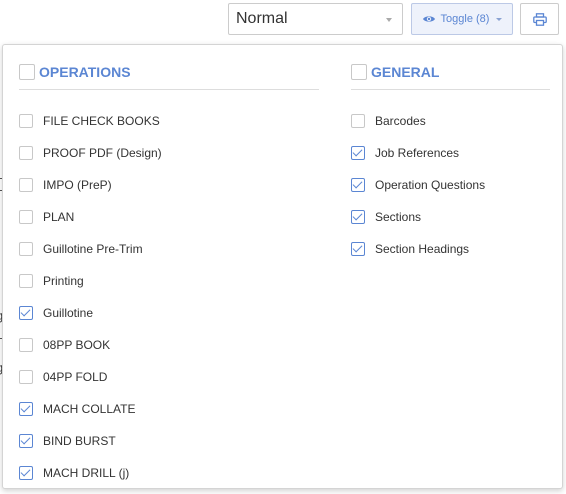 The height and width of the screenshot is (494, 566). What do you see at coordinates (169, 121) in the screenshot?
I see `operations-item: FILE CHECK BOOKS` at bounding box center [169, 121].